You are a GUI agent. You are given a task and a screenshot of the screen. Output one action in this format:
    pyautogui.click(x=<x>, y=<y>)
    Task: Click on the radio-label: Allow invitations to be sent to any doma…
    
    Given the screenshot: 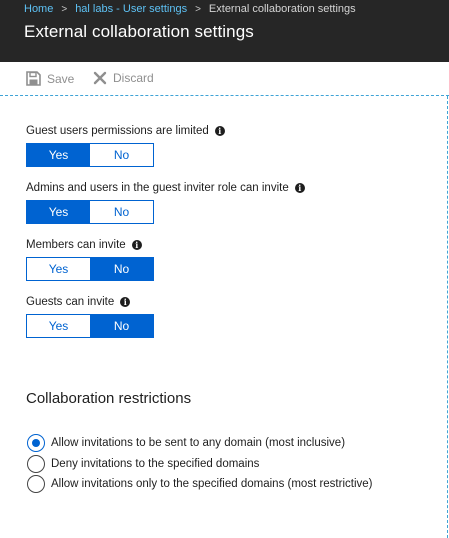 What is the action you would take?
    pyautogui.click(x=198, y=443)
    